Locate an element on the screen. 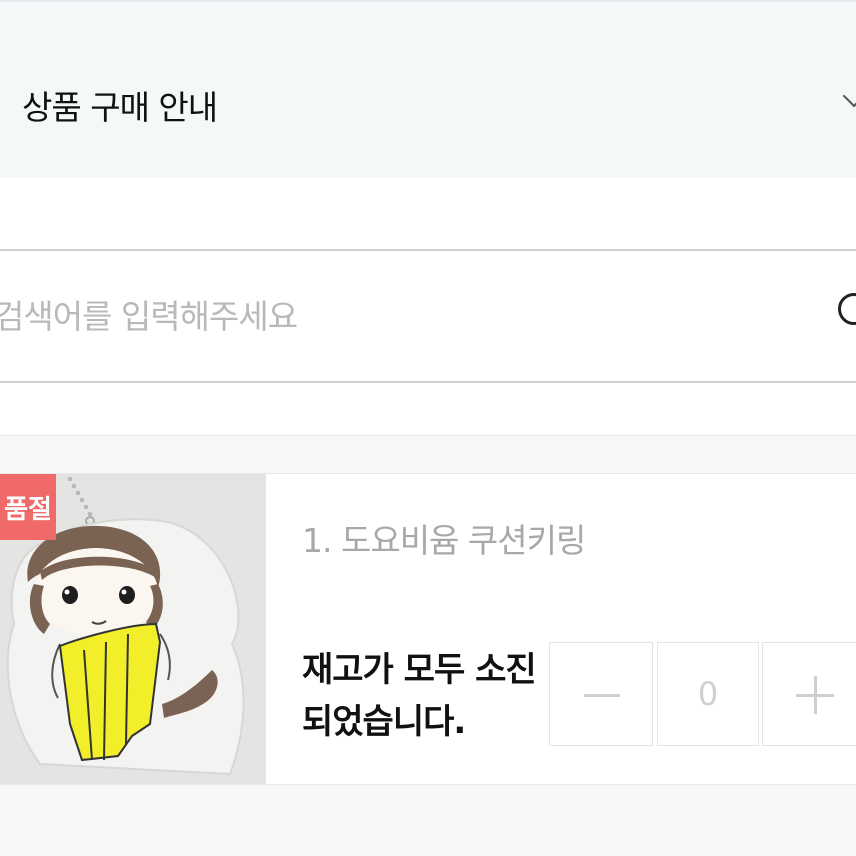 The image size is (856, 856). quantity-decrease-button is located at coordinates (601, 694).